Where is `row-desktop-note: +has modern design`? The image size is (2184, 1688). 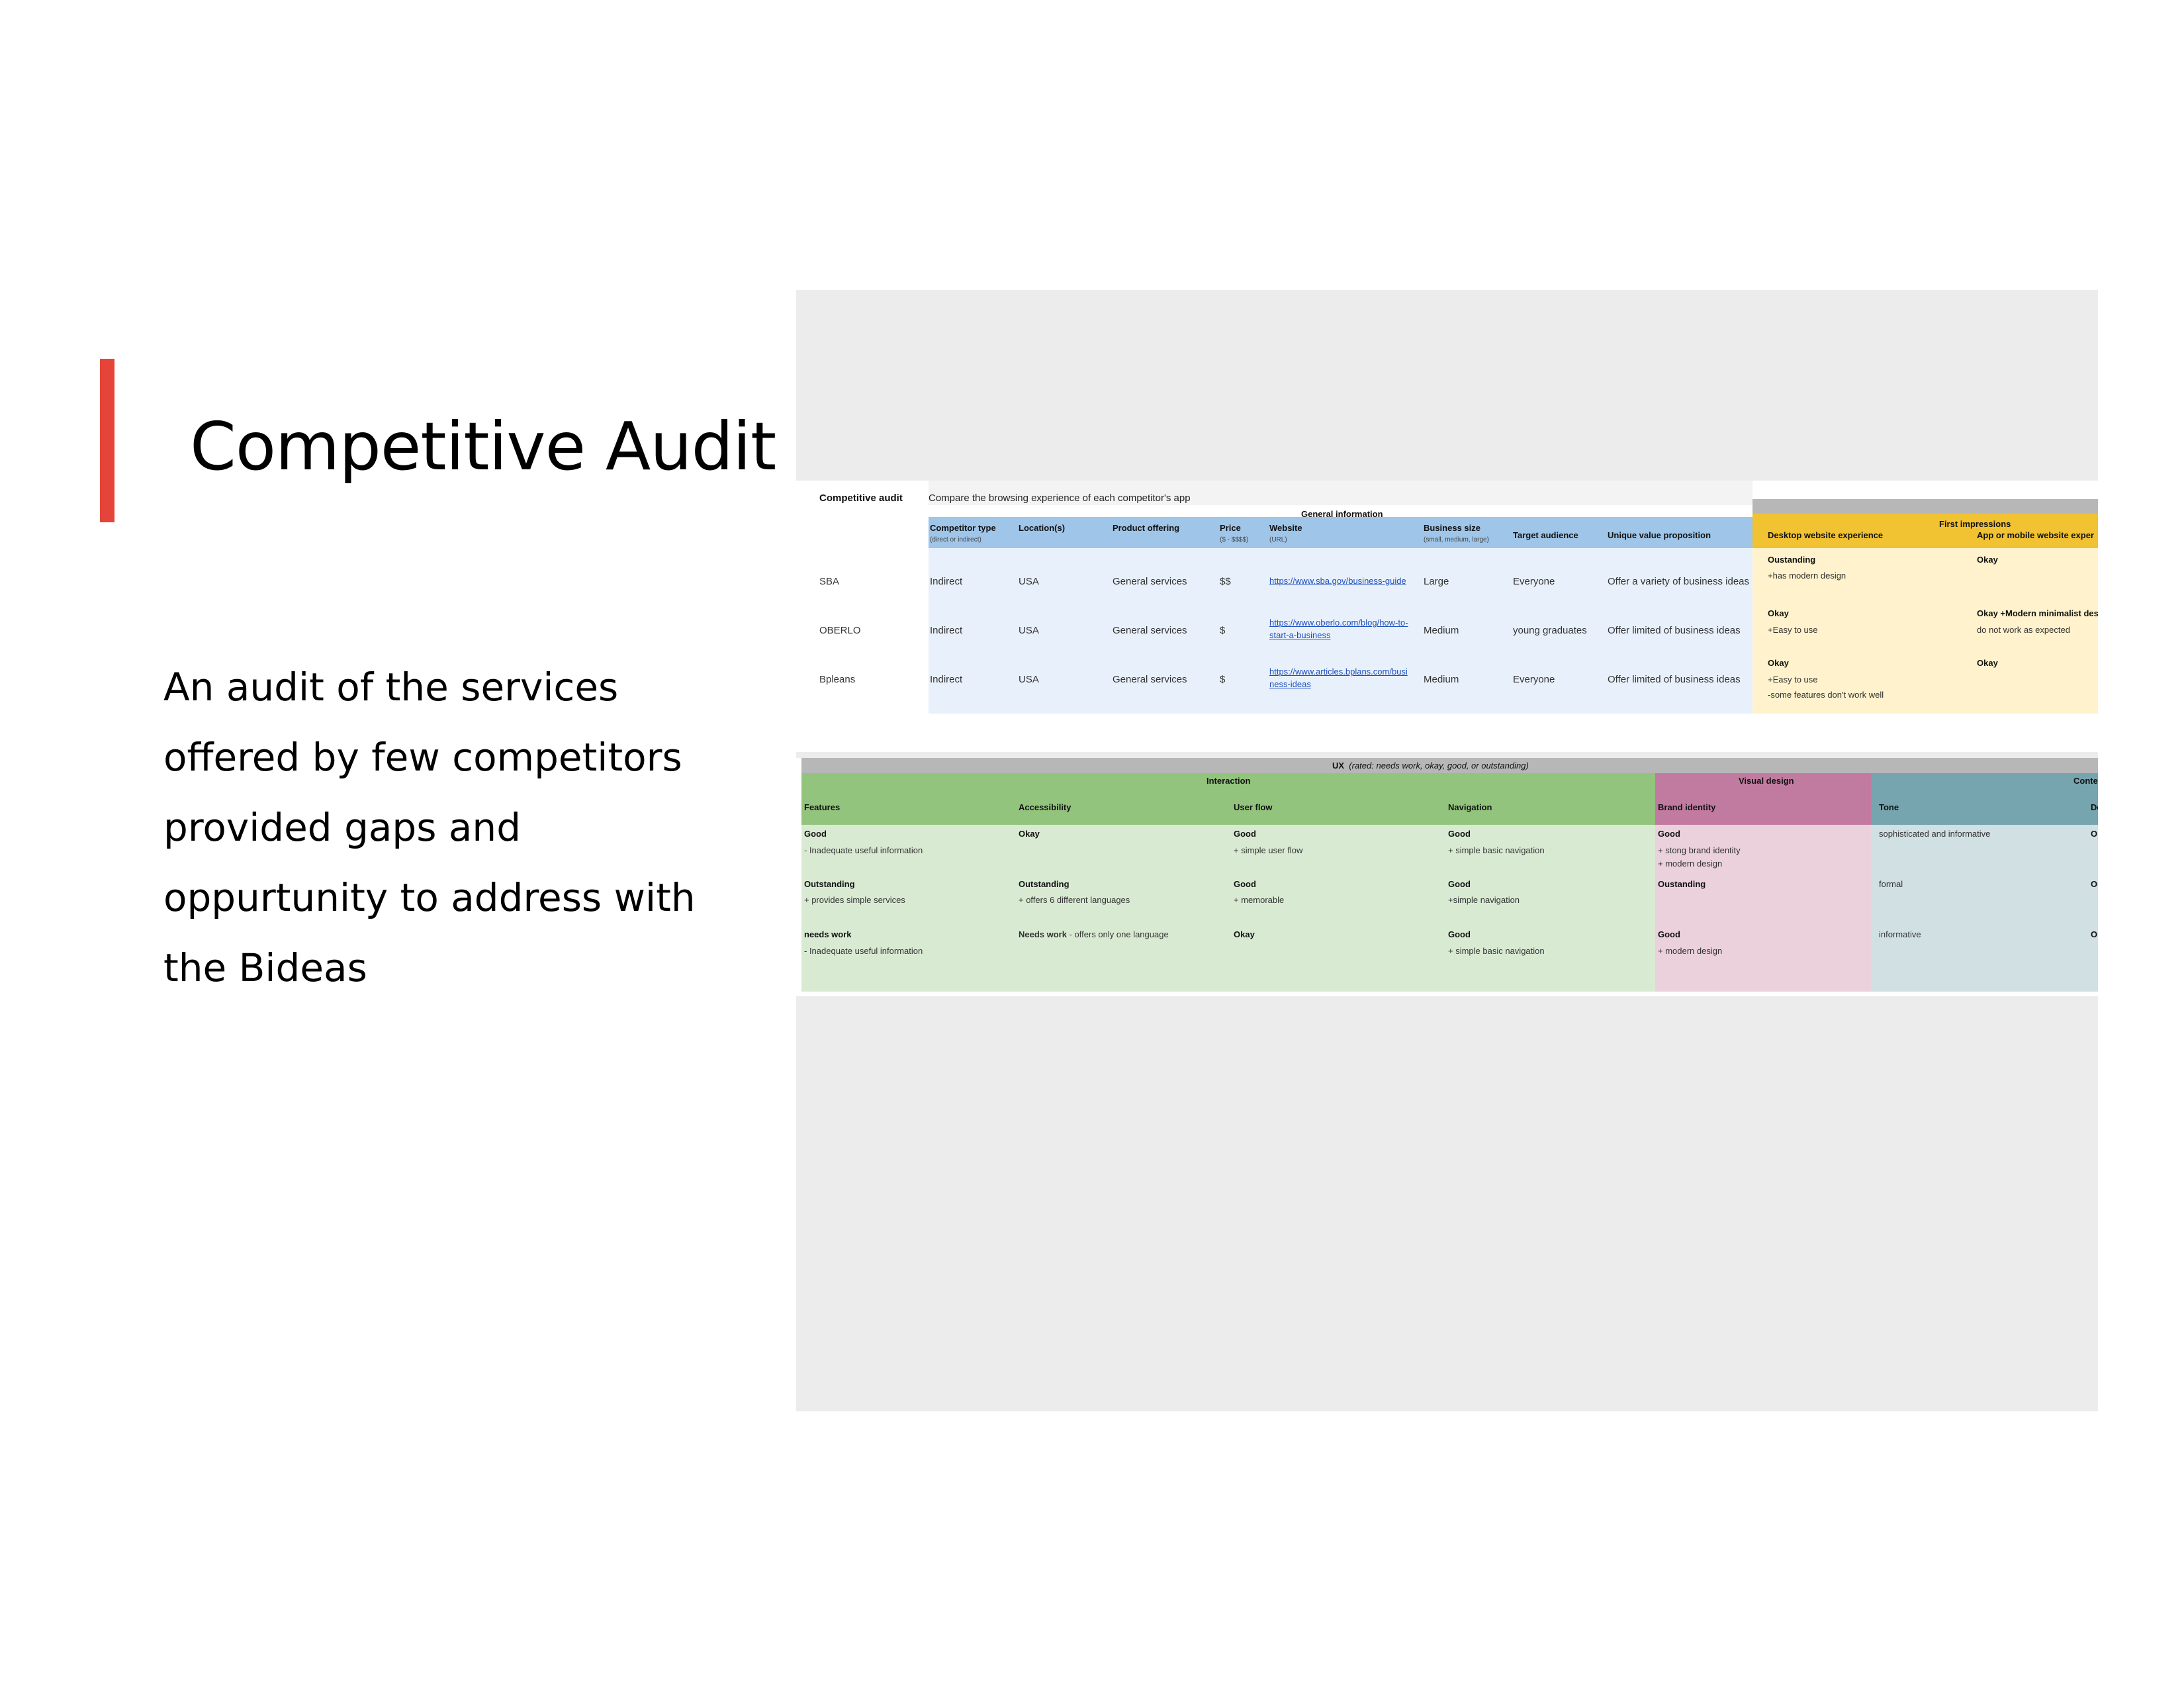
row-desktop-note: +has modern design is located at coordinates (1807, 576).